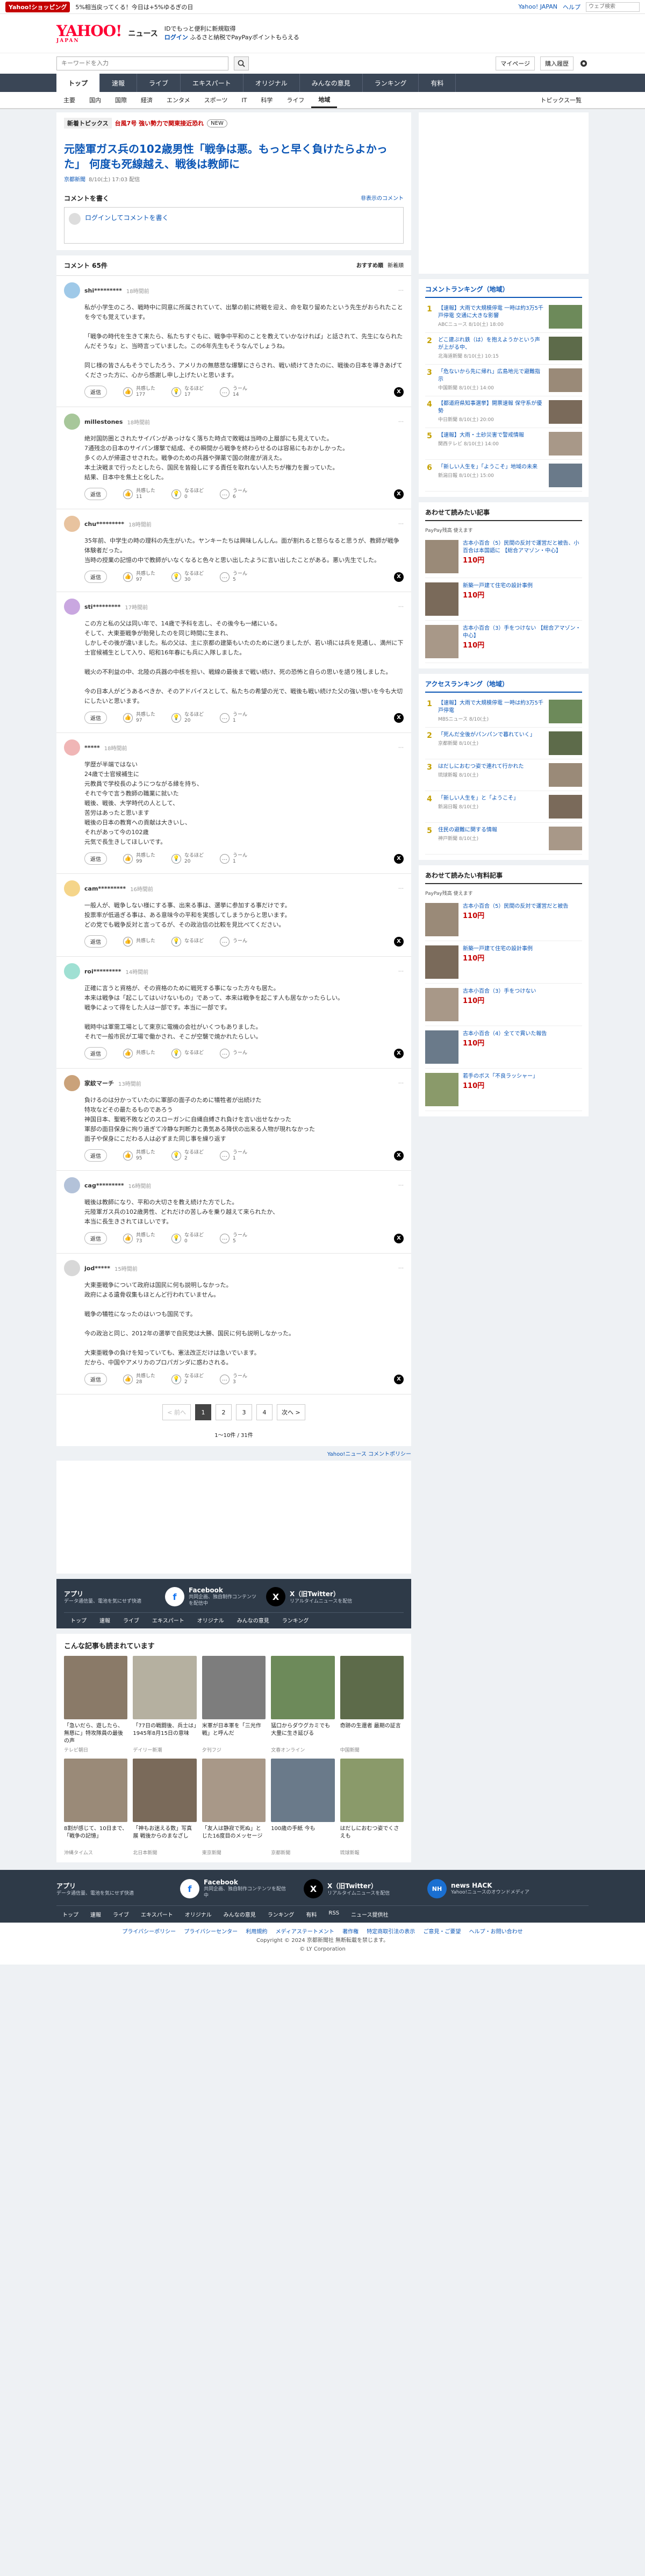 The width and height of the screenshot is (645, 2576). Describe the element at coordinates (139, 494) in the screenshot. I see `reaction-up-button: 👍 共感した 11` at that location.